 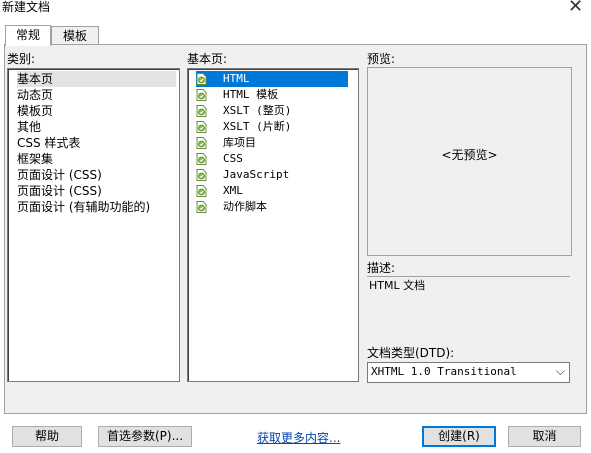 What do you see at coordinates (26, 7) in the screenshot?
I see `window-title: 新建文档` at bounding box center [26, 7].